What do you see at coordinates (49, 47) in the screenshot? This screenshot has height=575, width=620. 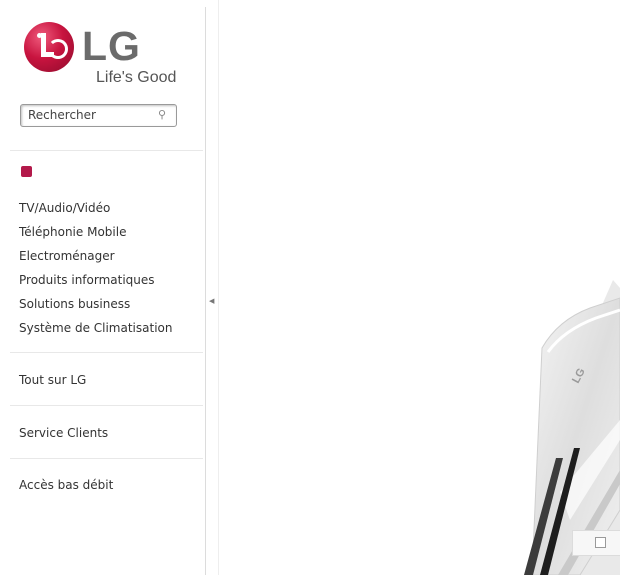 I see `lg-face-icon` at bounding box center [49, 47].